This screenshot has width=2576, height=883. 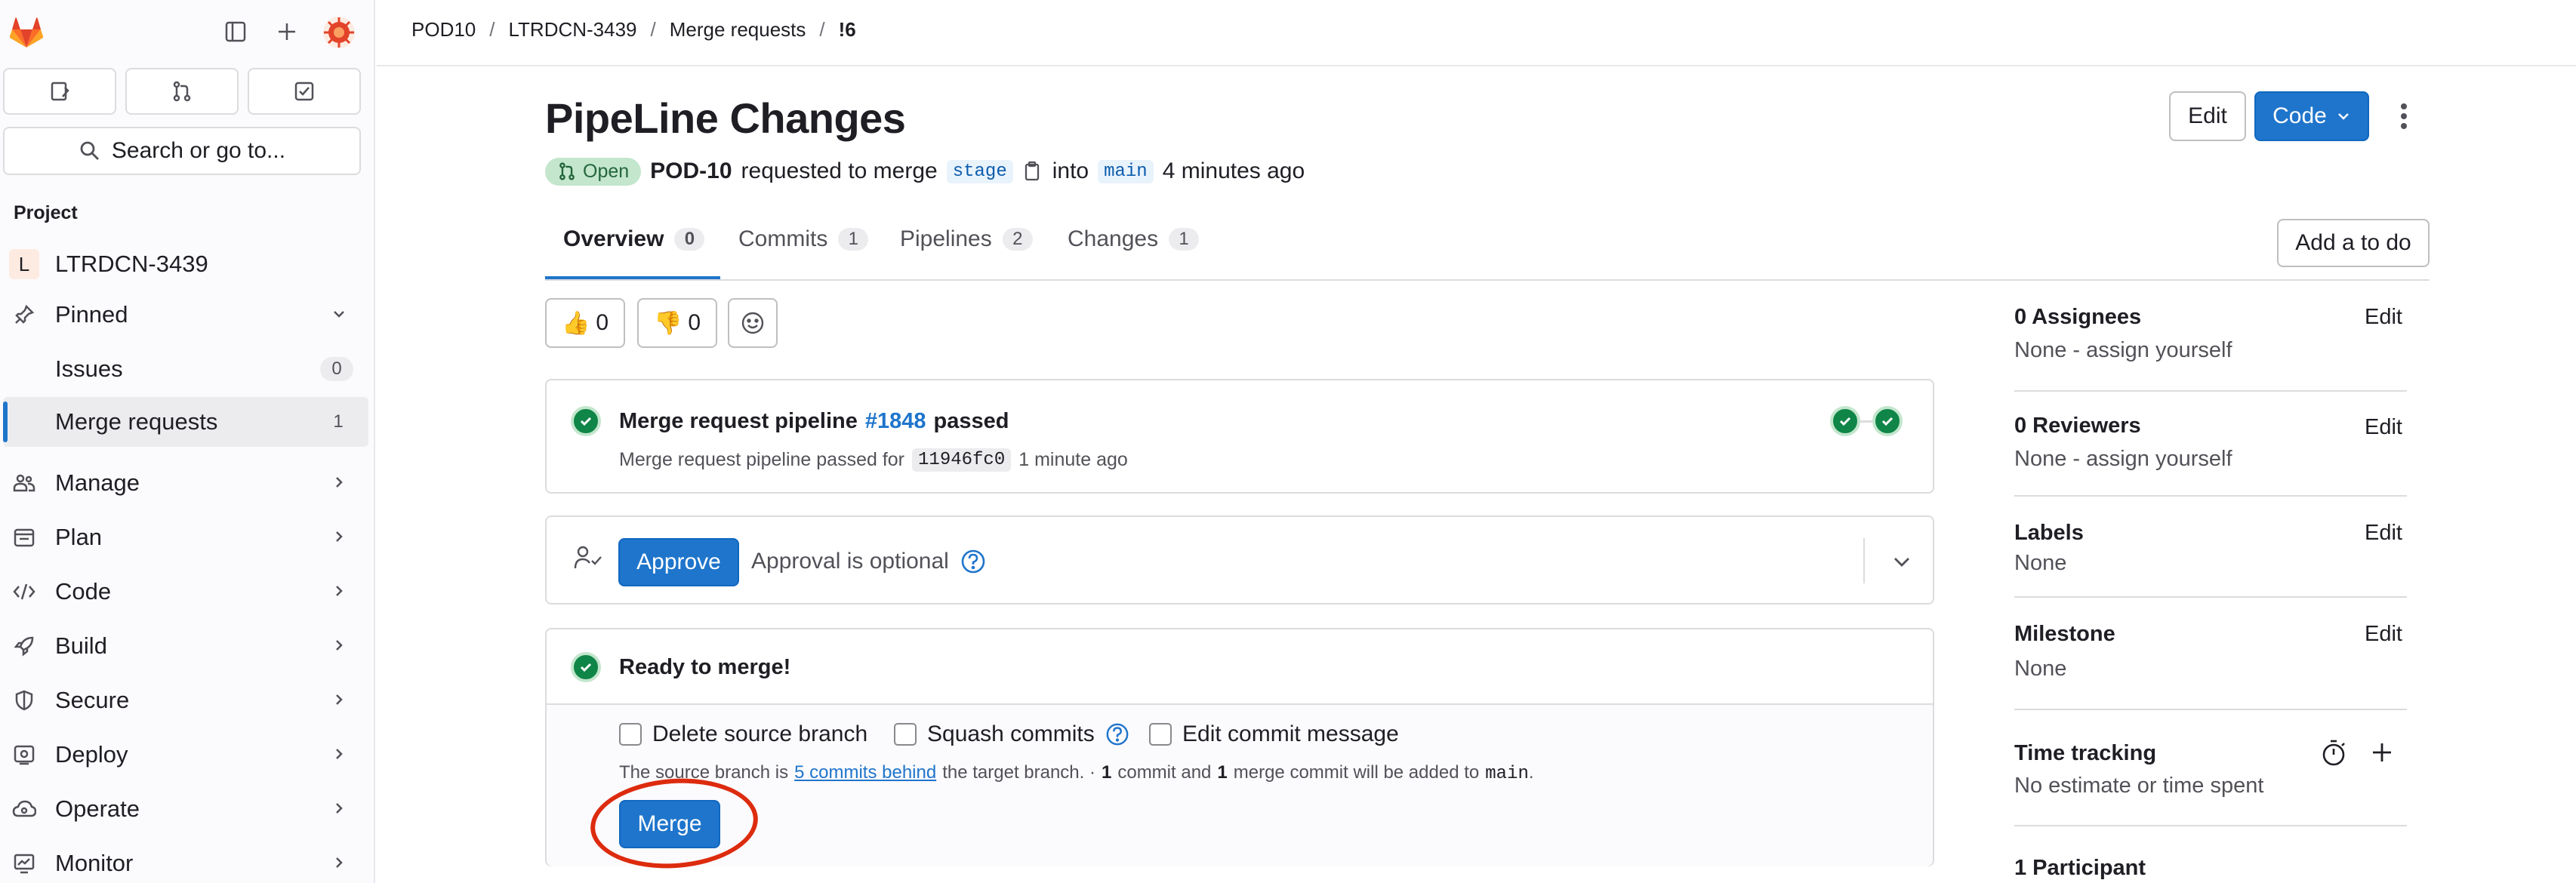 I want to click on copy-icon, so click(x=1032, y=171).